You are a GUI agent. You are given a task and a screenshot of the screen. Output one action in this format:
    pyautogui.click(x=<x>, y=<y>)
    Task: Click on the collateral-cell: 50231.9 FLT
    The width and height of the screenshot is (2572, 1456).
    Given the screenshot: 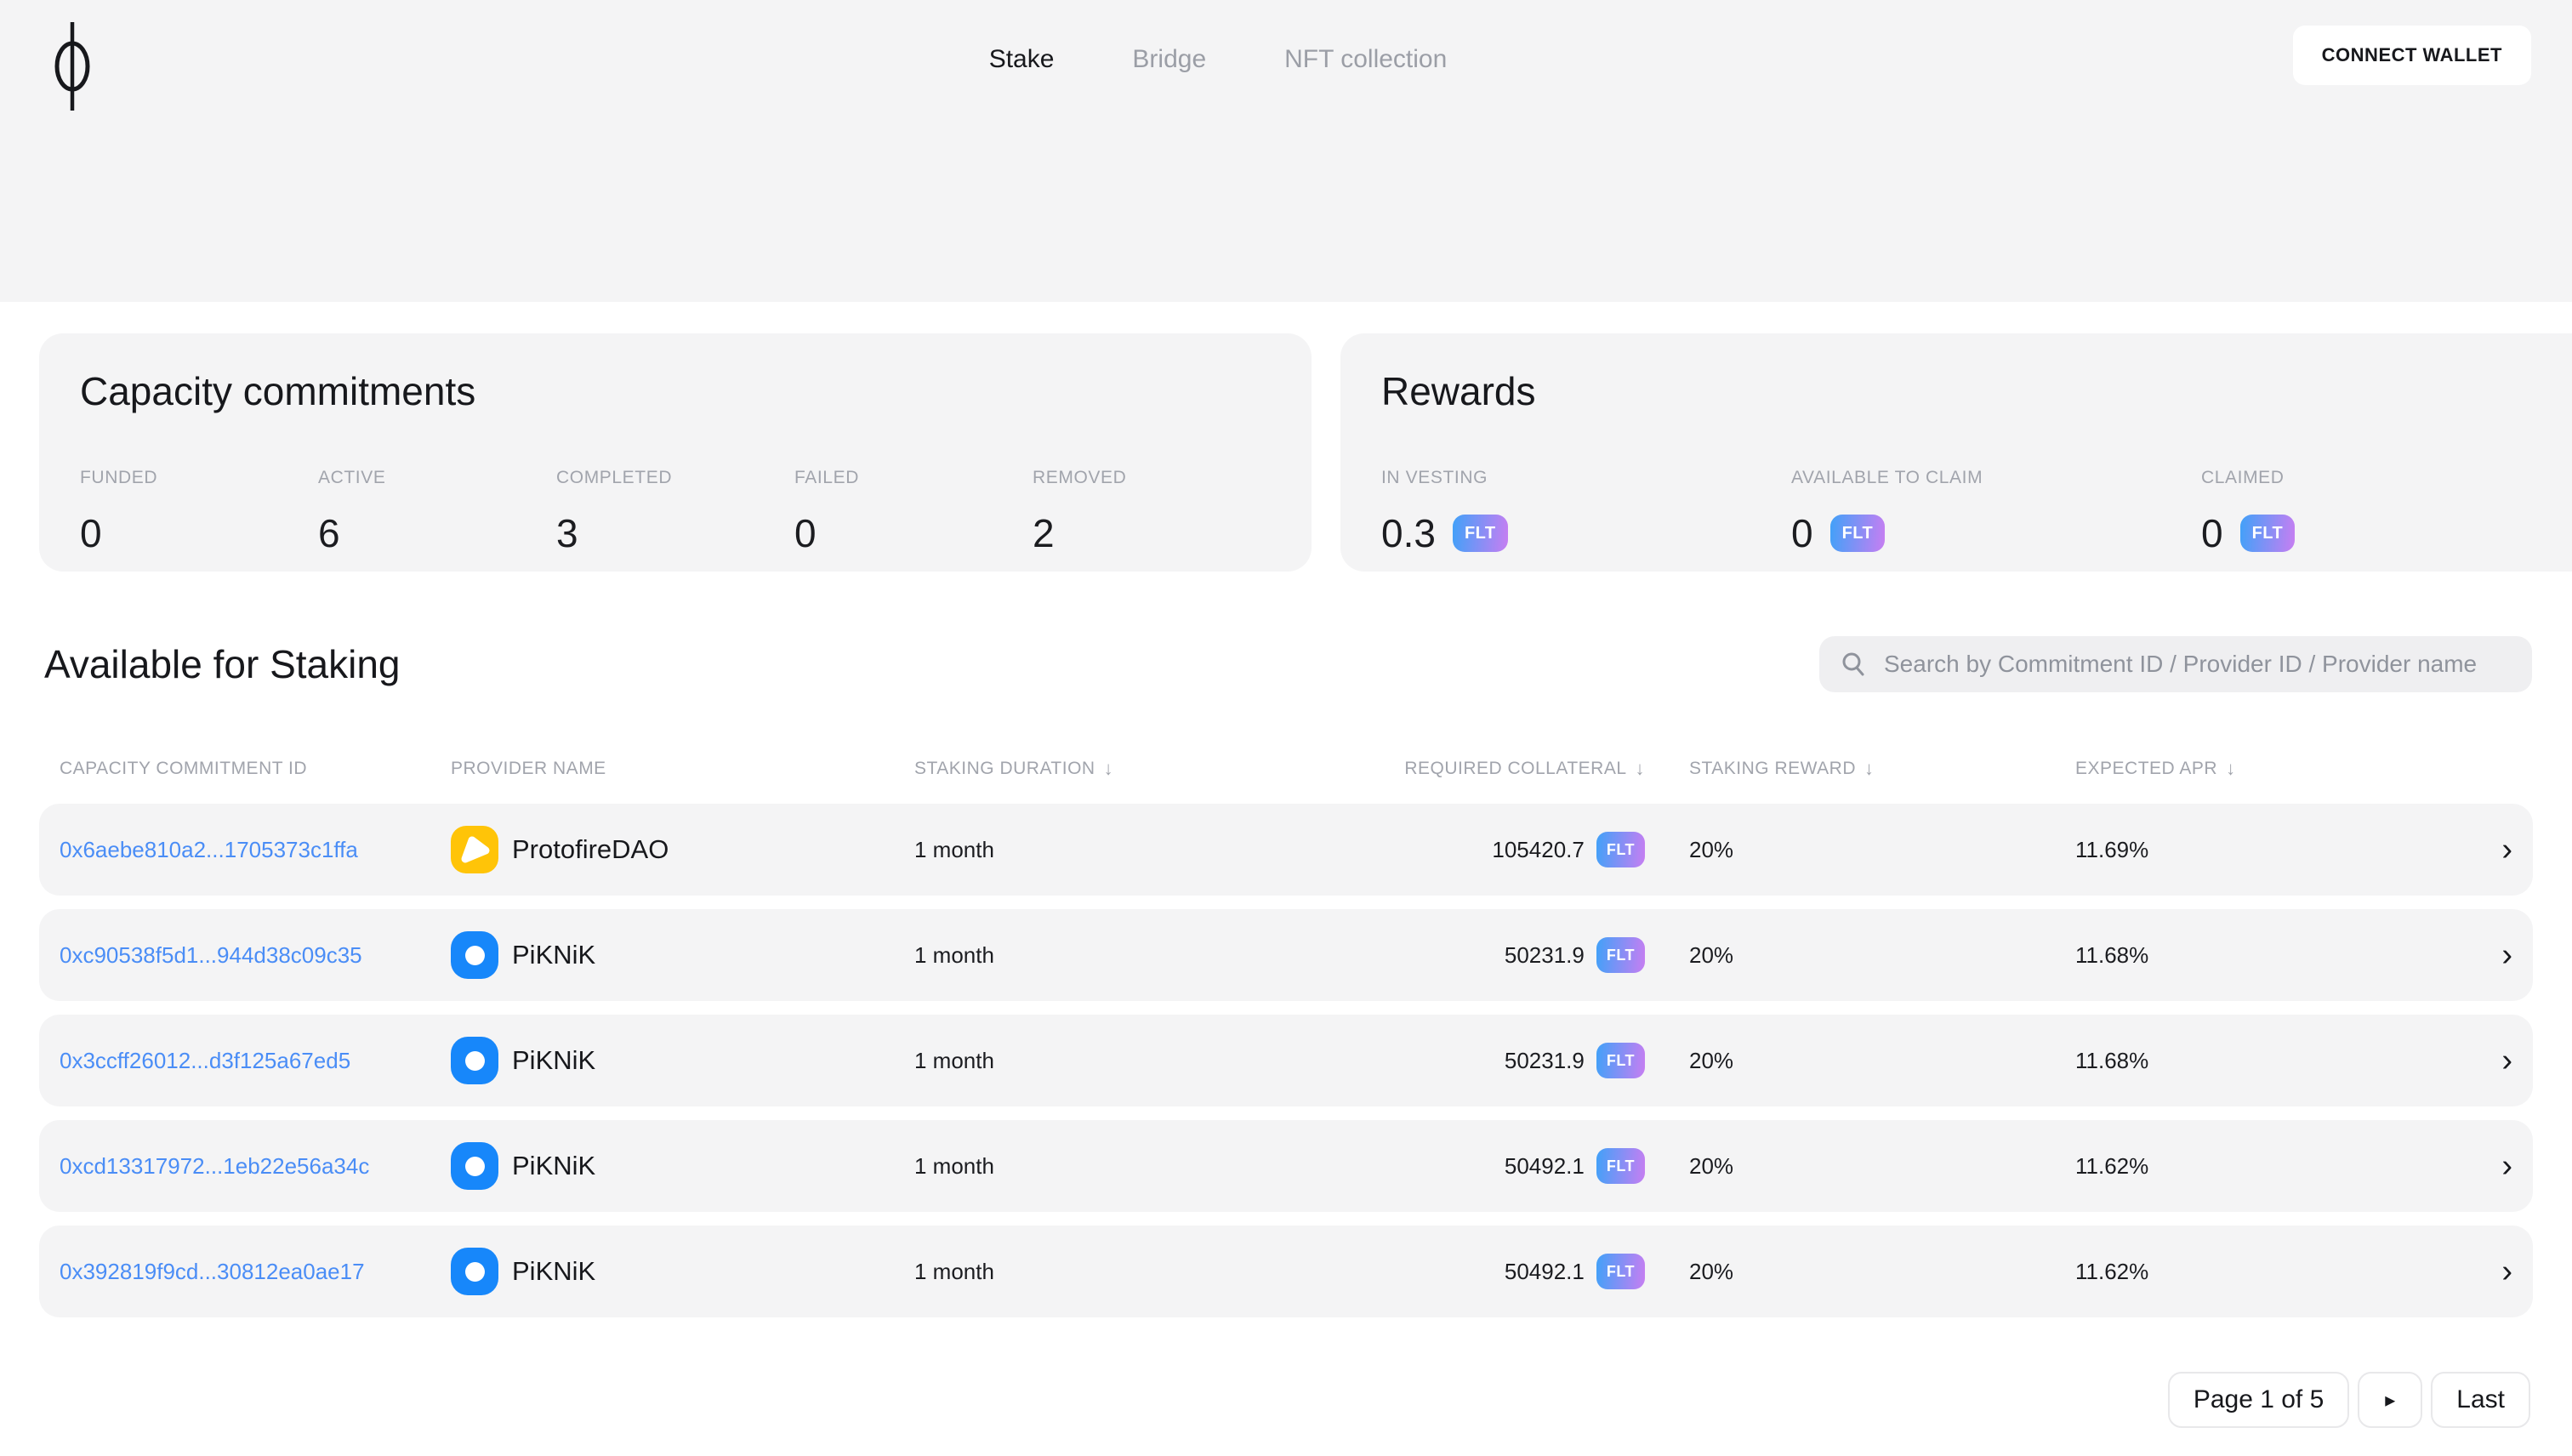 What is the action you would take?
    pyautogui.click(x=1459, y=1060)
    